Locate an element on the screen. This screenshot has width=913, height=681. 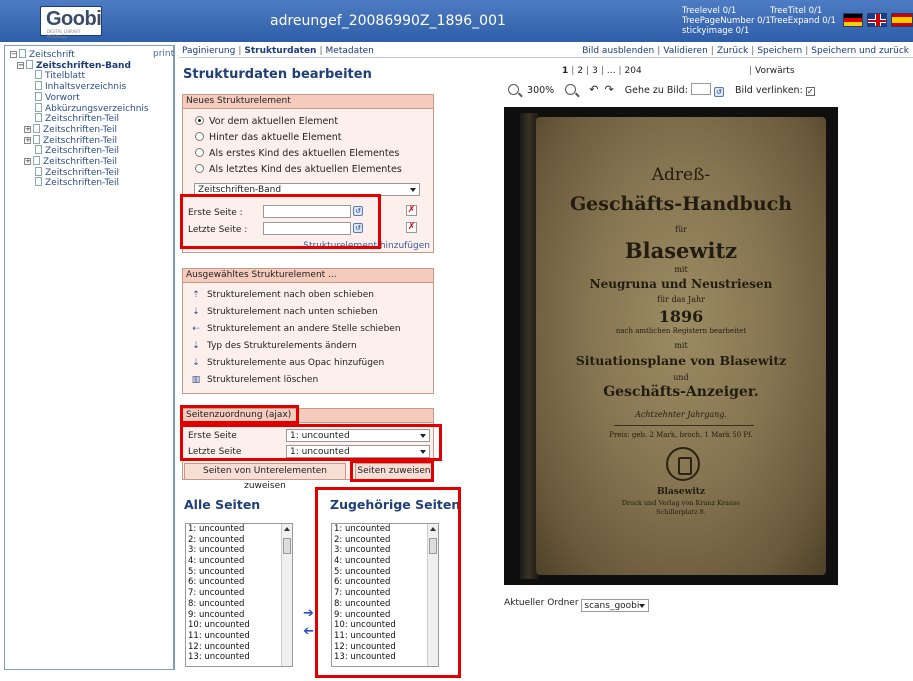
tree-node-label: Zeitschriften-Band is located at coordinates (83, 66).